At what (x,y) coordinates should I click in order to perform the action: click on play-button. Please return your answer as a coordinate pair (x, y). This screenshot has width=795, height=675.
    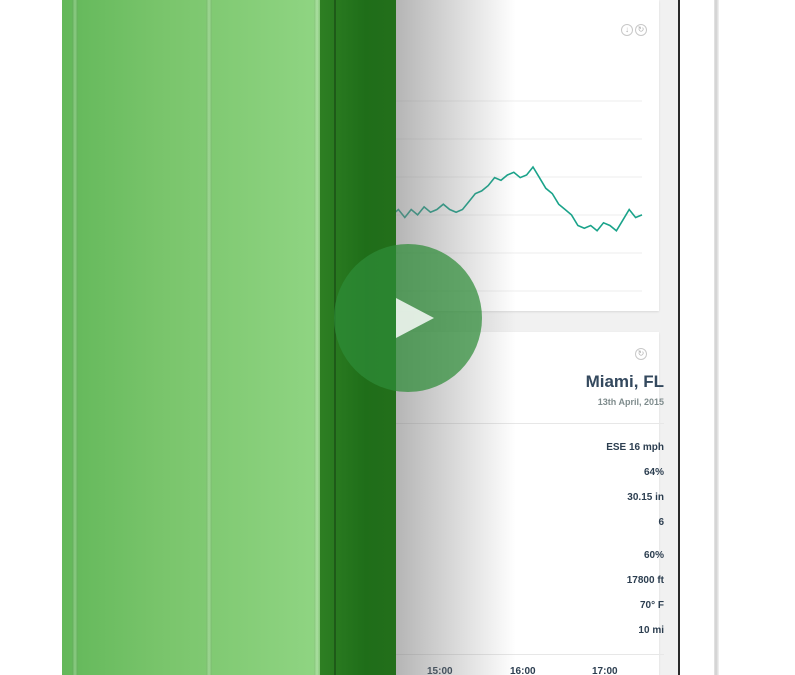
    Looking at the image, I should click on (408, 318).